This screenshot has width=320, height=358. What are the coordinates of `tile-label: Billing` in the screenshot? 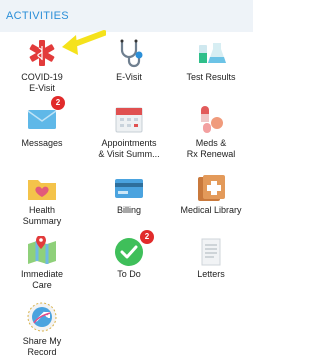 It's located at (128, 210).